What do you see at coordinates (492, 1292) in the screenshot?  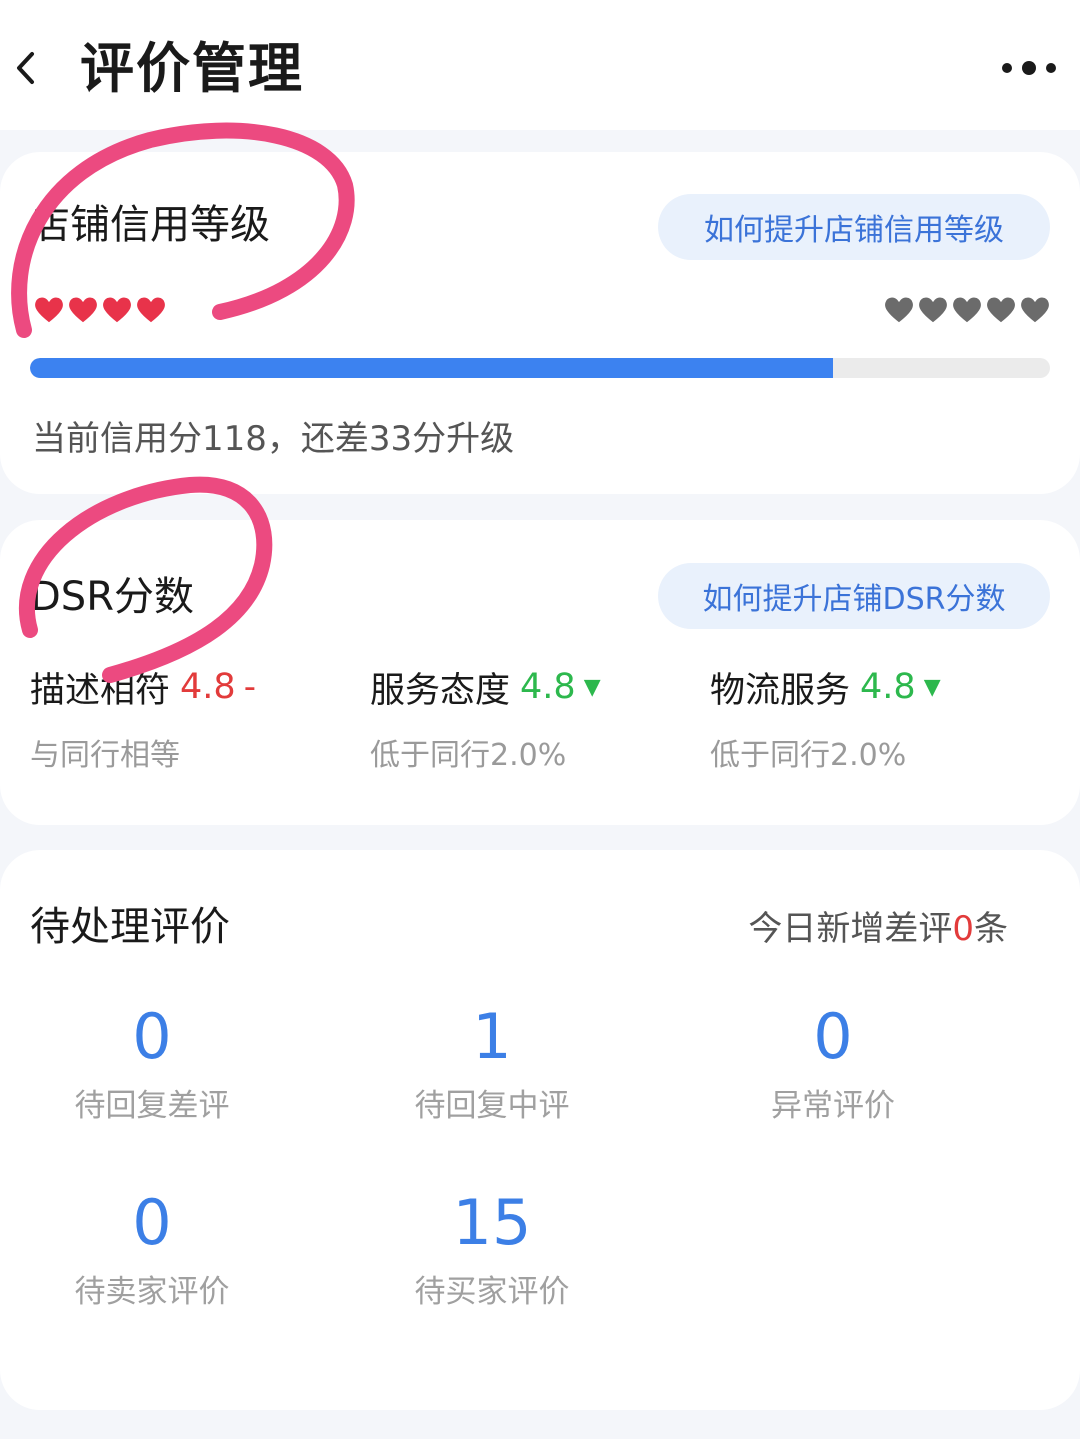 I see `stat-label: 待买家评价` at bounding box center [492, 1292].